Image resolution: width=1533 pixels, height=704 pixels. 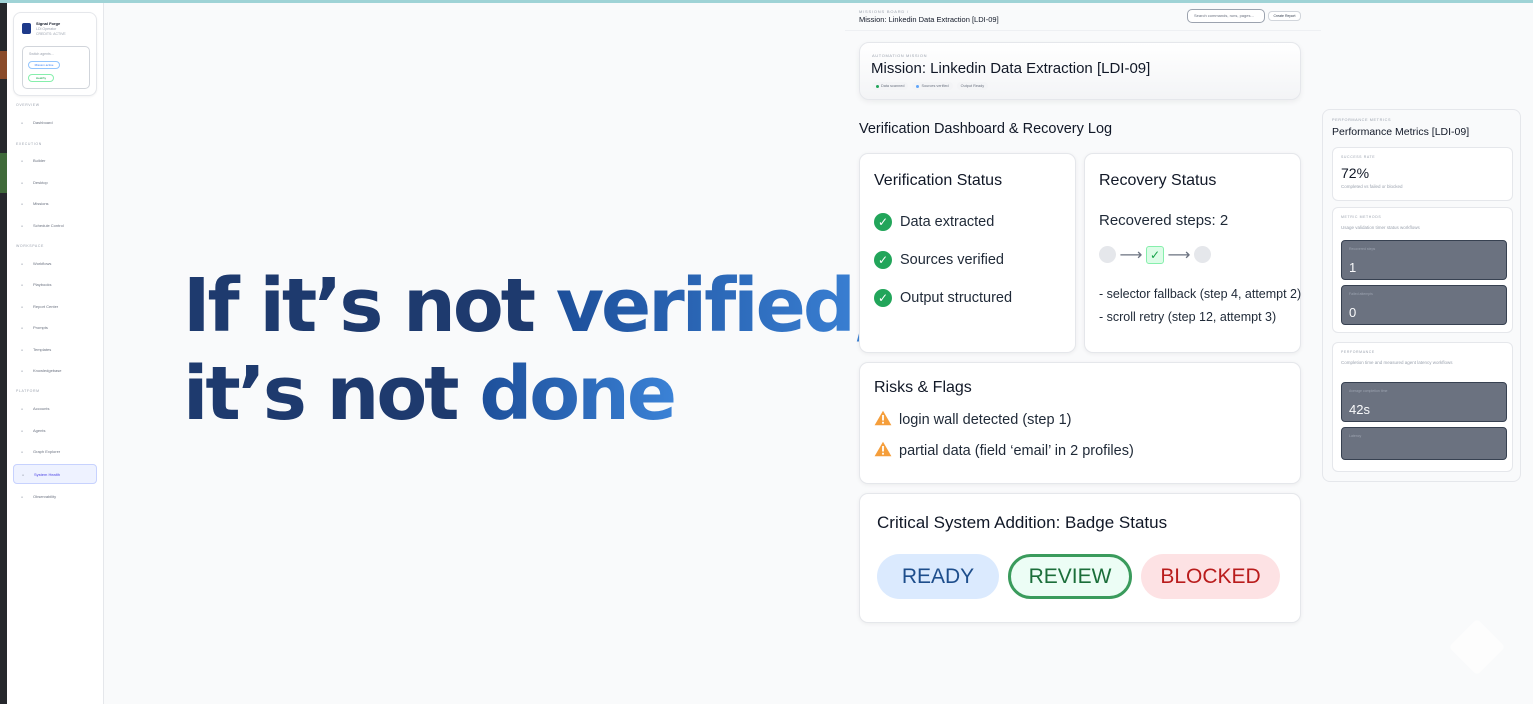 What do you see at coordinates (972, 86) in the screenshot?
I see `tag-output-ready: Output Ready` at bounding box center [972, 86].